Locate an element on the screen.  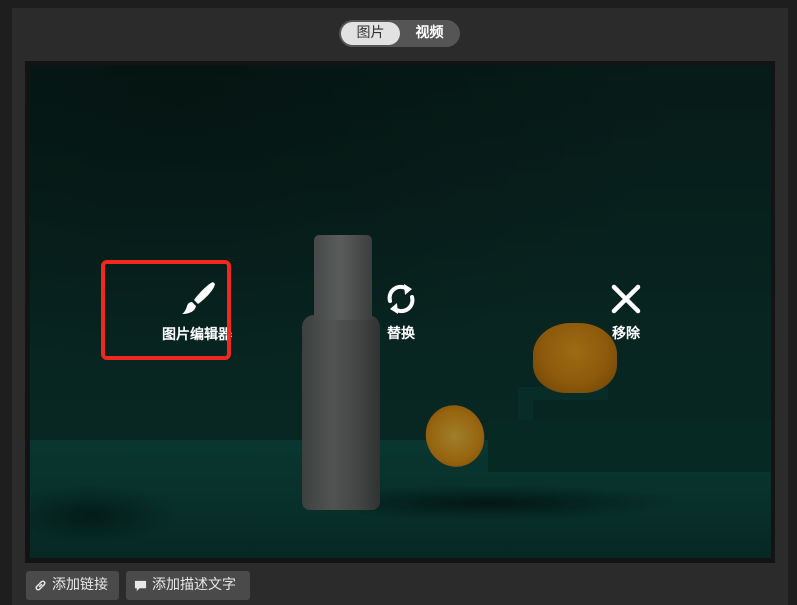
highlight-box is located at coordinates (166, 310).